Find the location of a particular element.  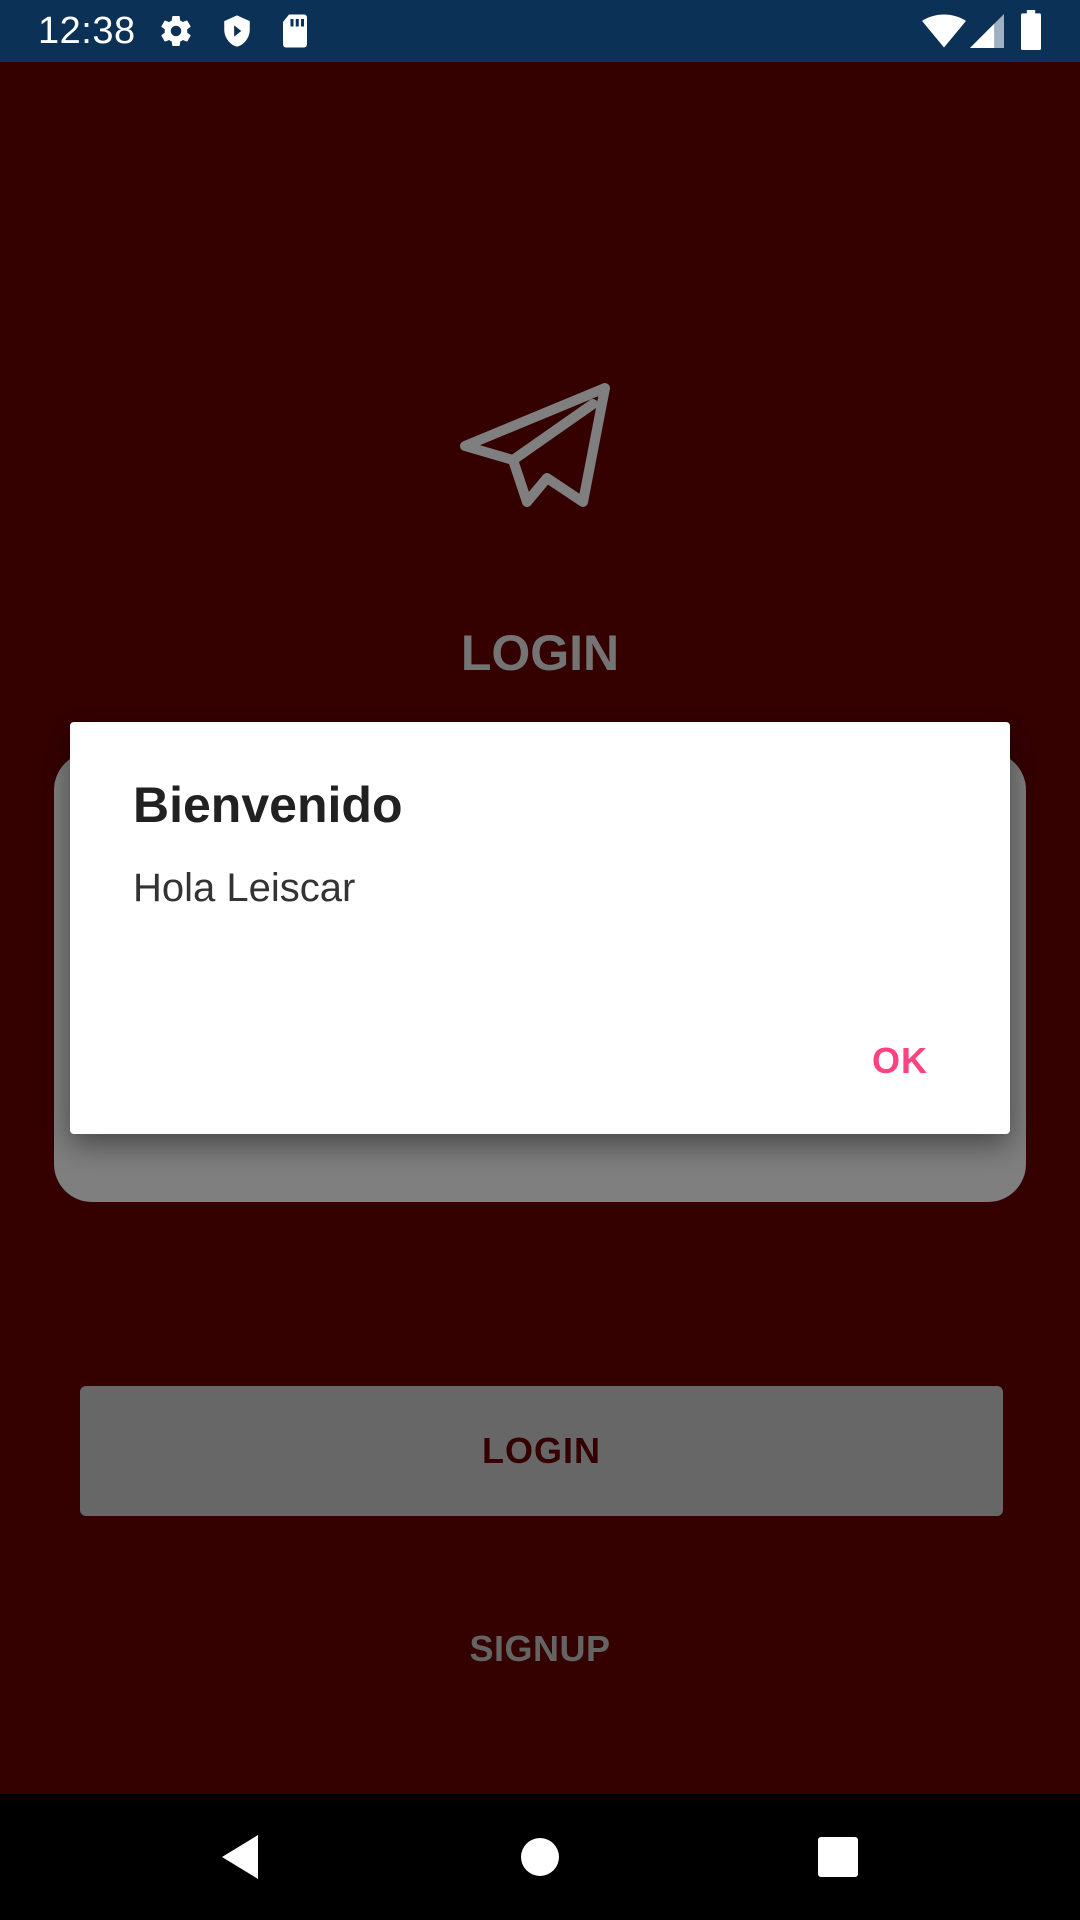

sdcard-icon is located at coordinates (295, 31).